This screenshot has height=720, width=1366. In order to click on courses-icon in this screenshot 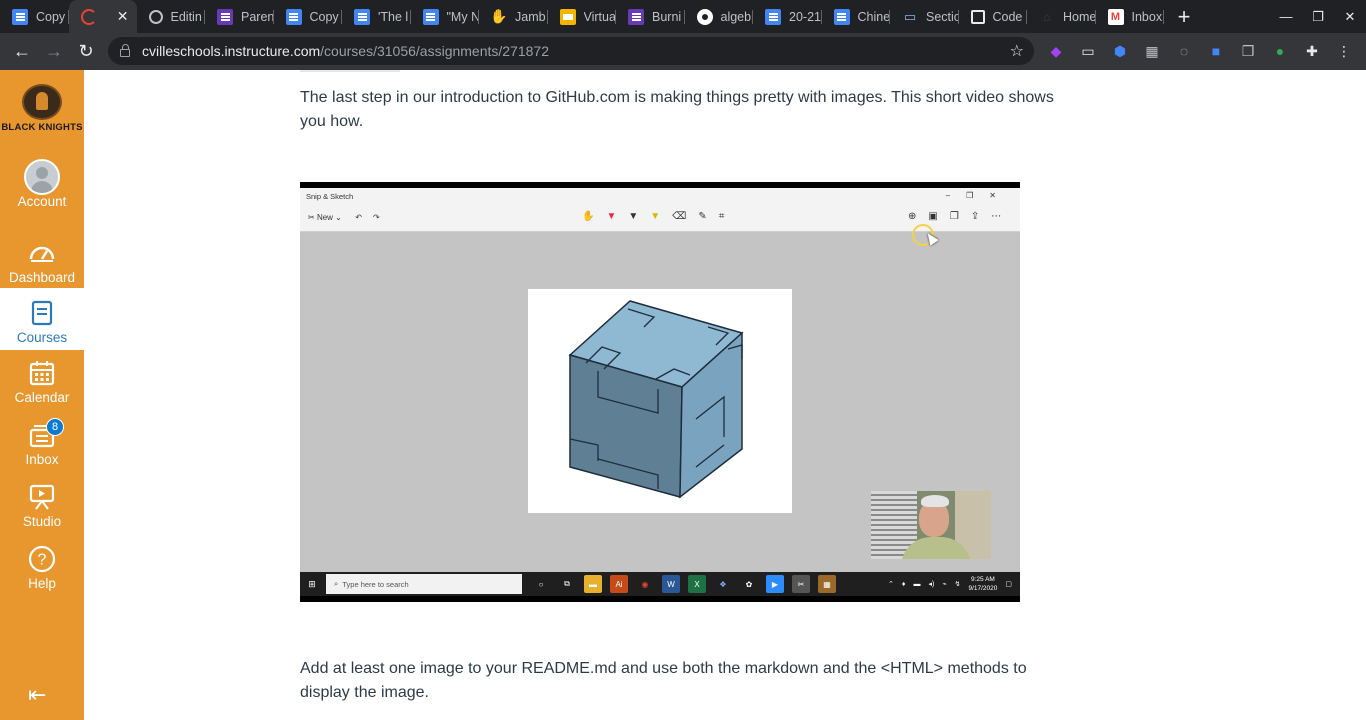, I will do `click(42, 313)`.